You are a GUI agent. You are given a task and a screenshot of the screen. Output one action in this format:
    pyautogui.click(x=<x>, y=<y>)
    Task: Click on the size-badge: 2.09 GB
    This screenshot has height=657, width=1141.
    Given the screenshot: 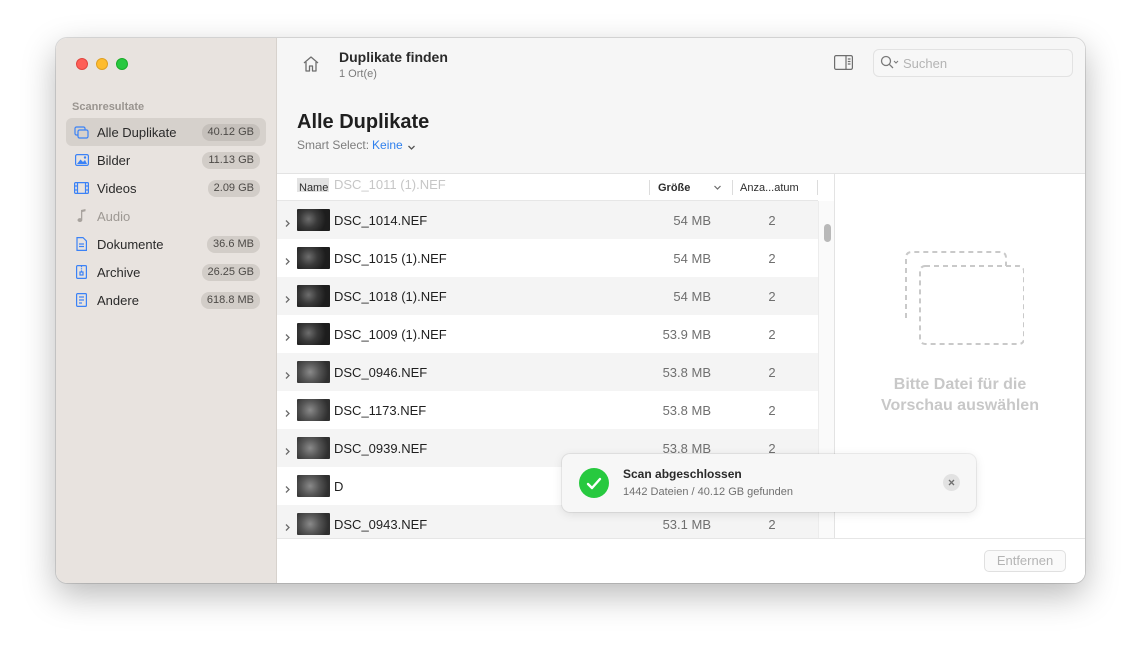 What is the action you would take?
    pyautogui.click(x=233, y=188)
    